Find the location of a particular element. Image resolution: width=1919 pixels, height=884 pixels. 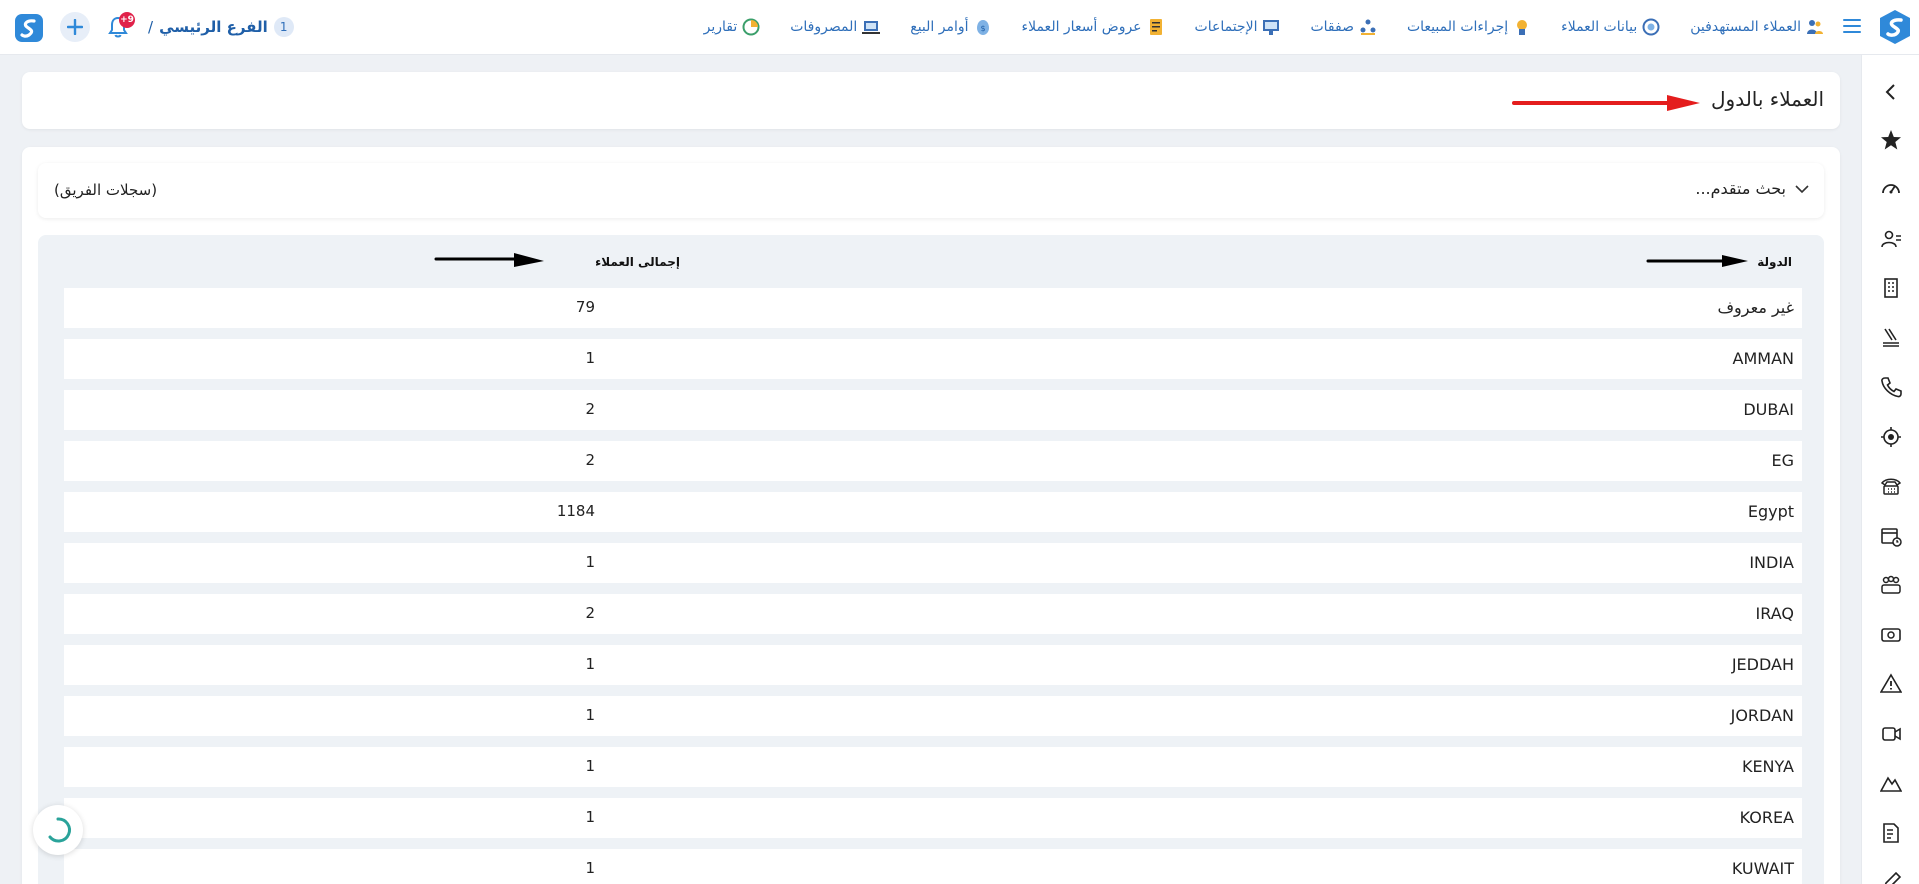

menu-toggle-icon is located at coordinates (1852, 26).